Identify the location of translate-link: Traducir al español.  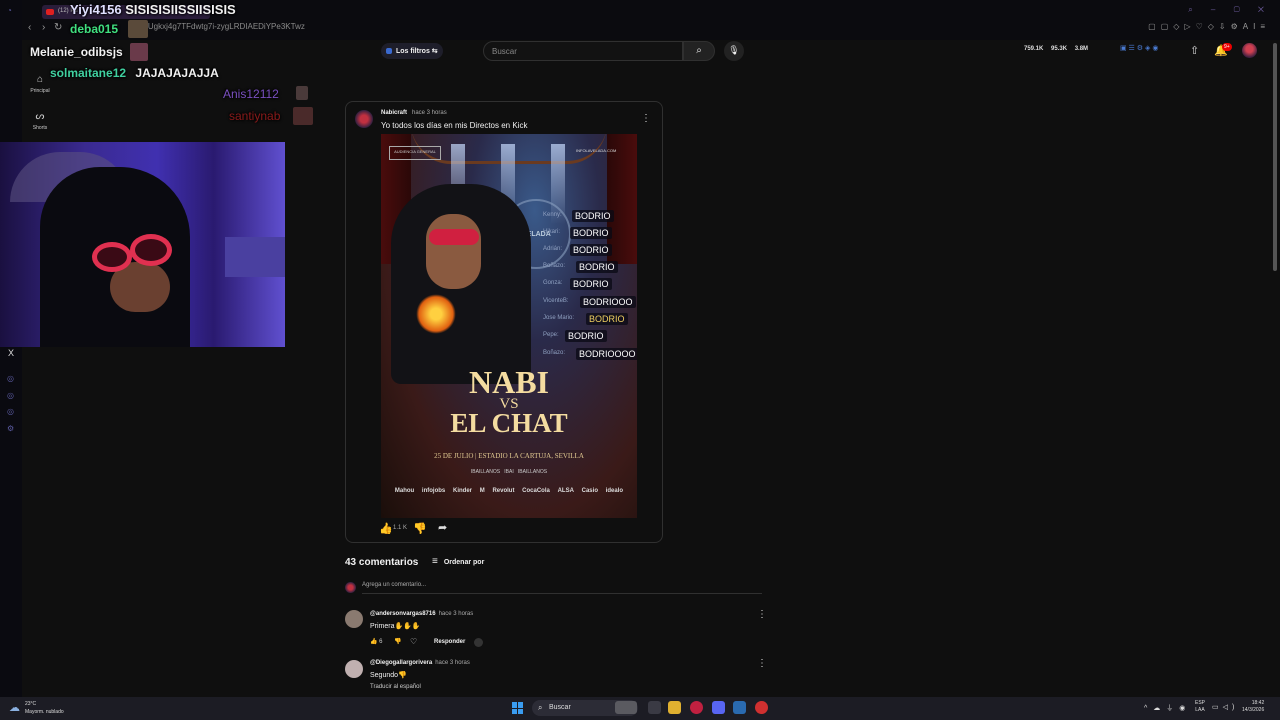
(395, 687).